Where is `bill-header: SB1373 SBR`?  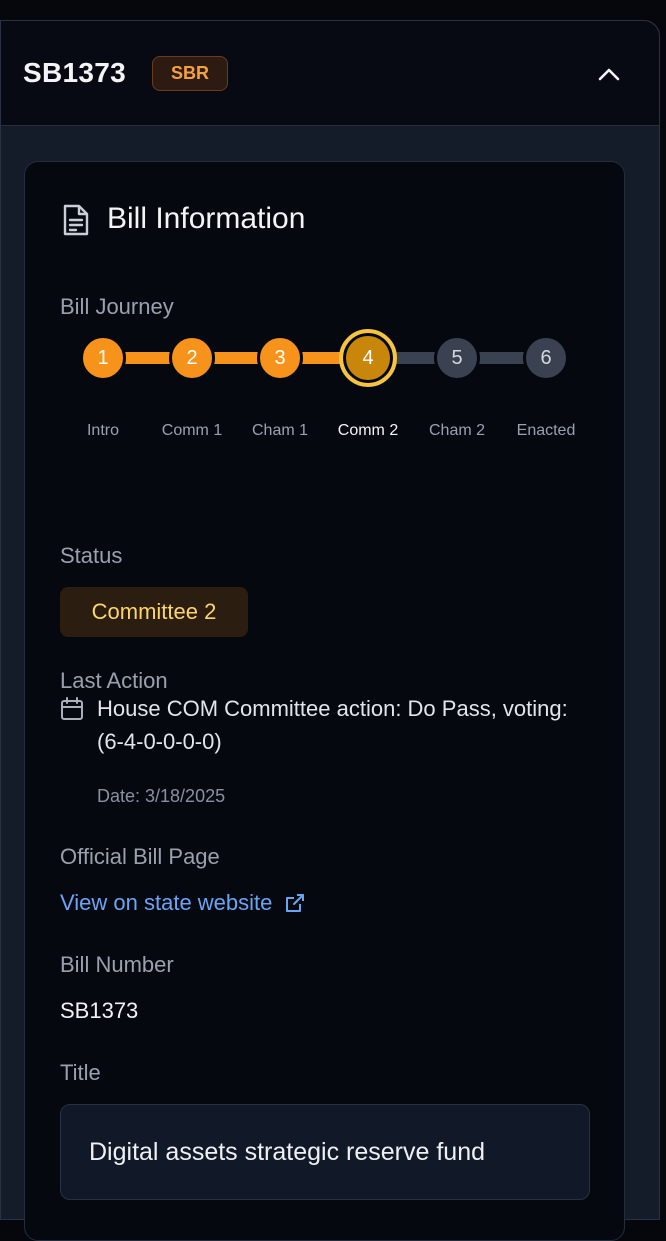 bill-header: SB1373 SBR is located at coordinates (330, 73).